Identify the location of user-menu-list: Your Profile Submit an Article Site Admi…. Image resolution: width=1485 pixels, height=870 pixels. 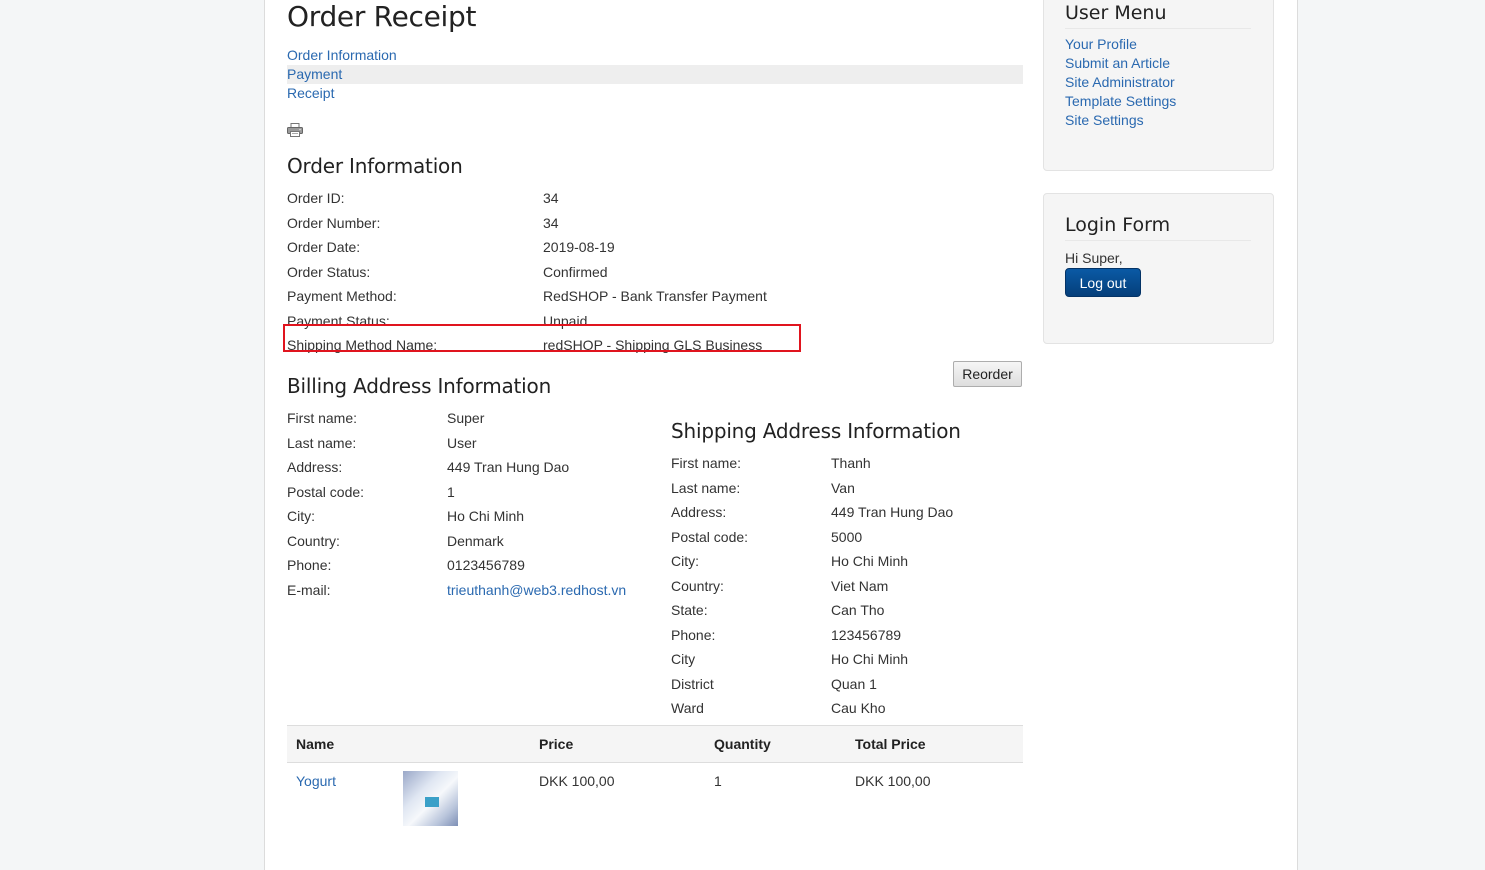
(1158, 82).